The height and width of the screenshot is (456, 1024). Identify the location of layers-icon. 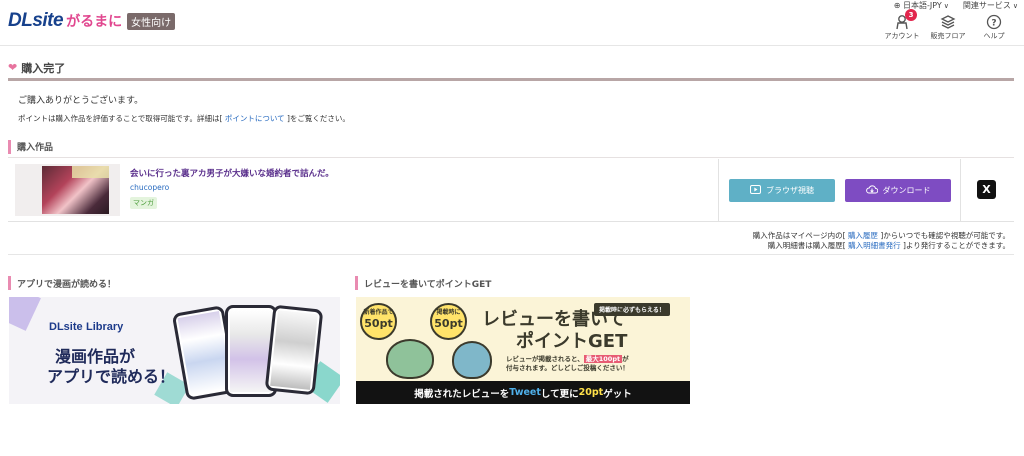
(948, 22).